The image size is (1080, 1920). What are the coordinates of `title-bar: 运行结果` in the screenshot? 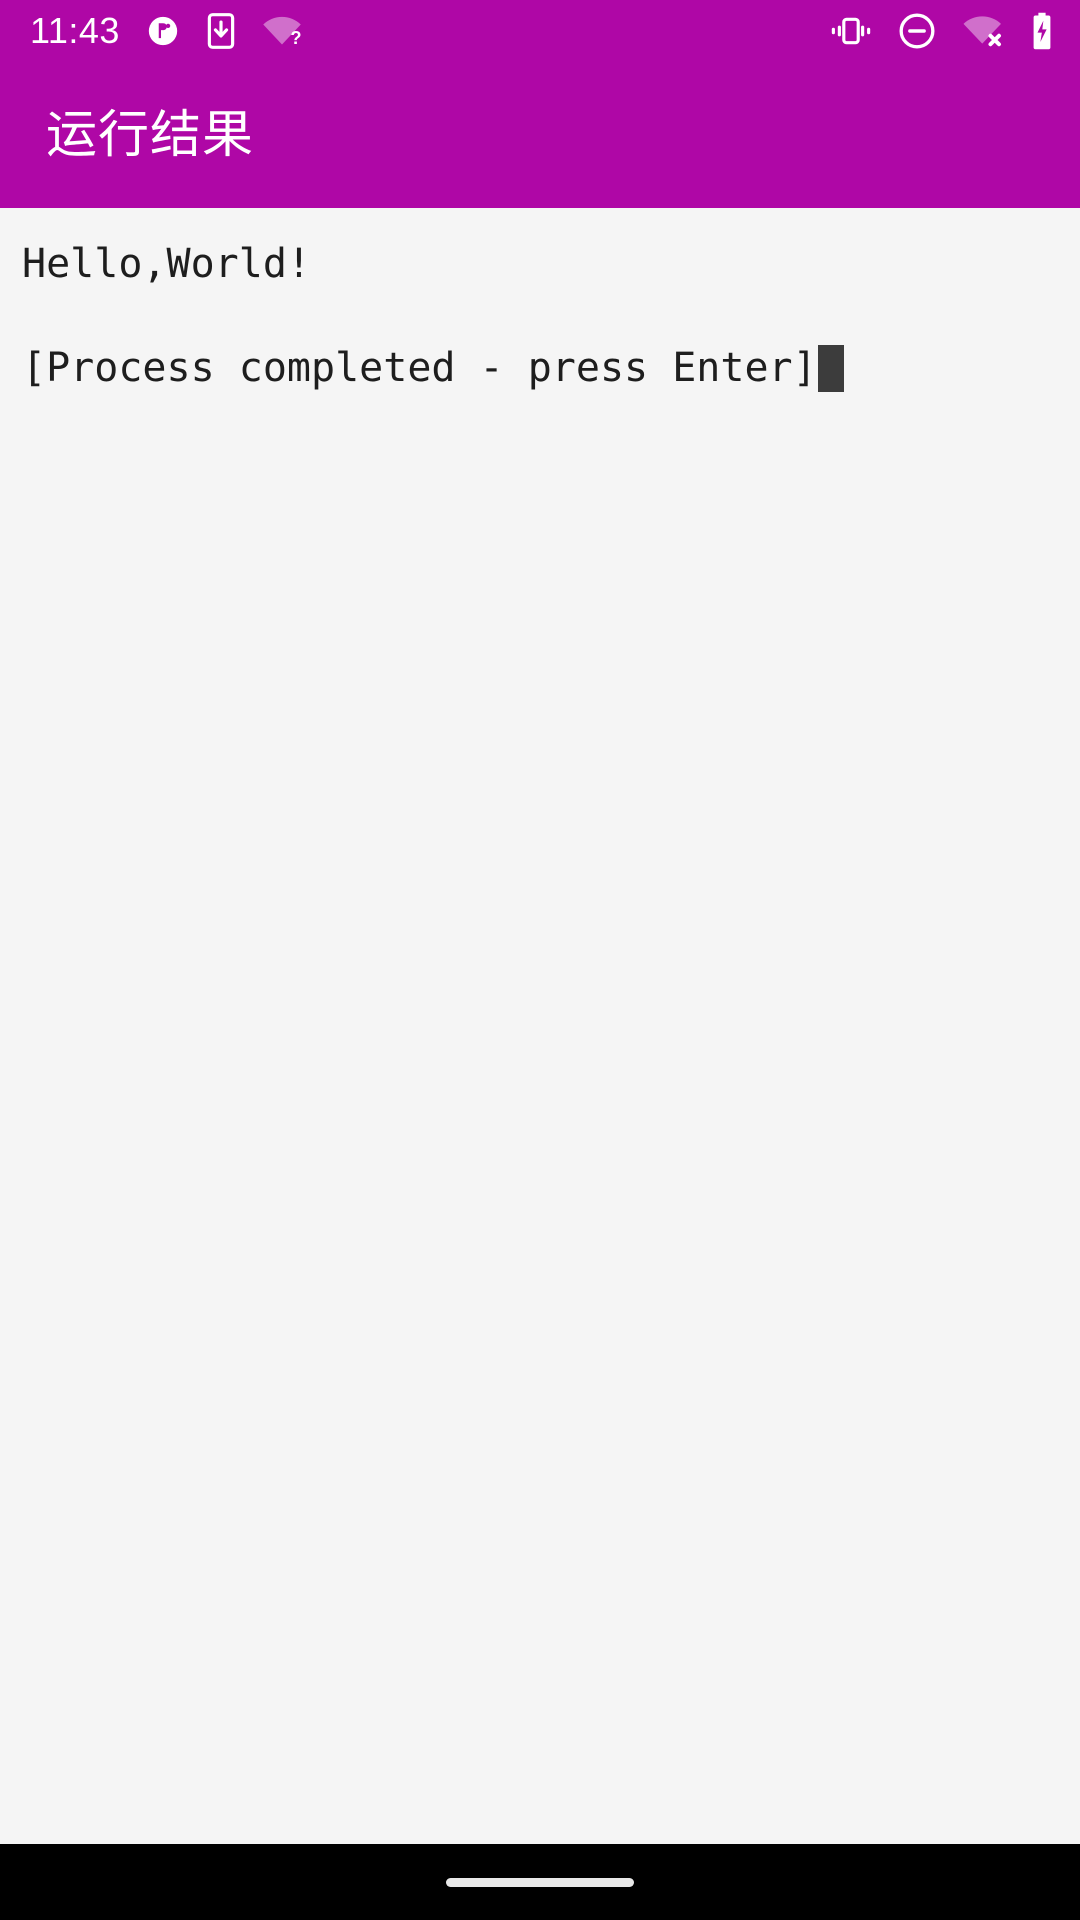 It's located at (540, 135).